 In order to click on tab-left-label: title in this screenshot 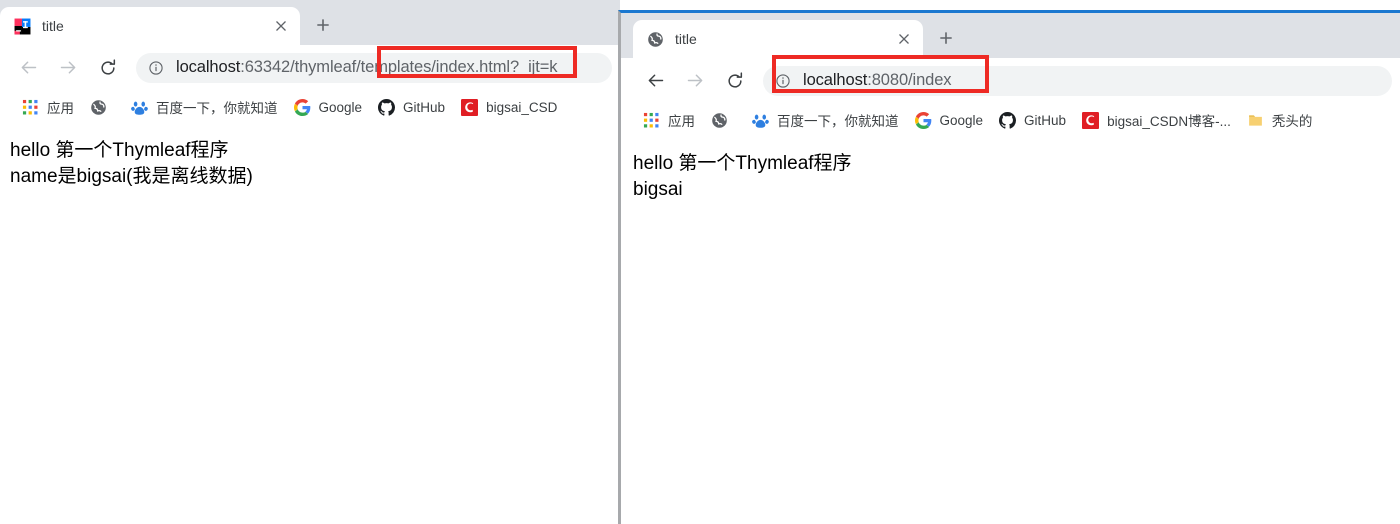, I will do `click(53, 26)`.